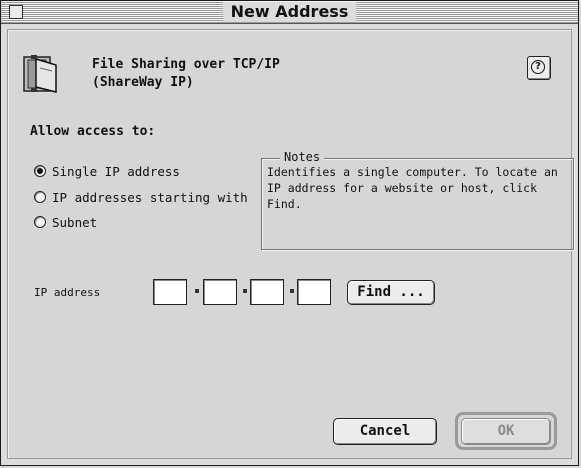 This screenshot has height=468, width=581. What do you see at coordinates (67, 292) in the screenshot?
I see `ip-address-label: IP address` at bounding box center [67, 292].